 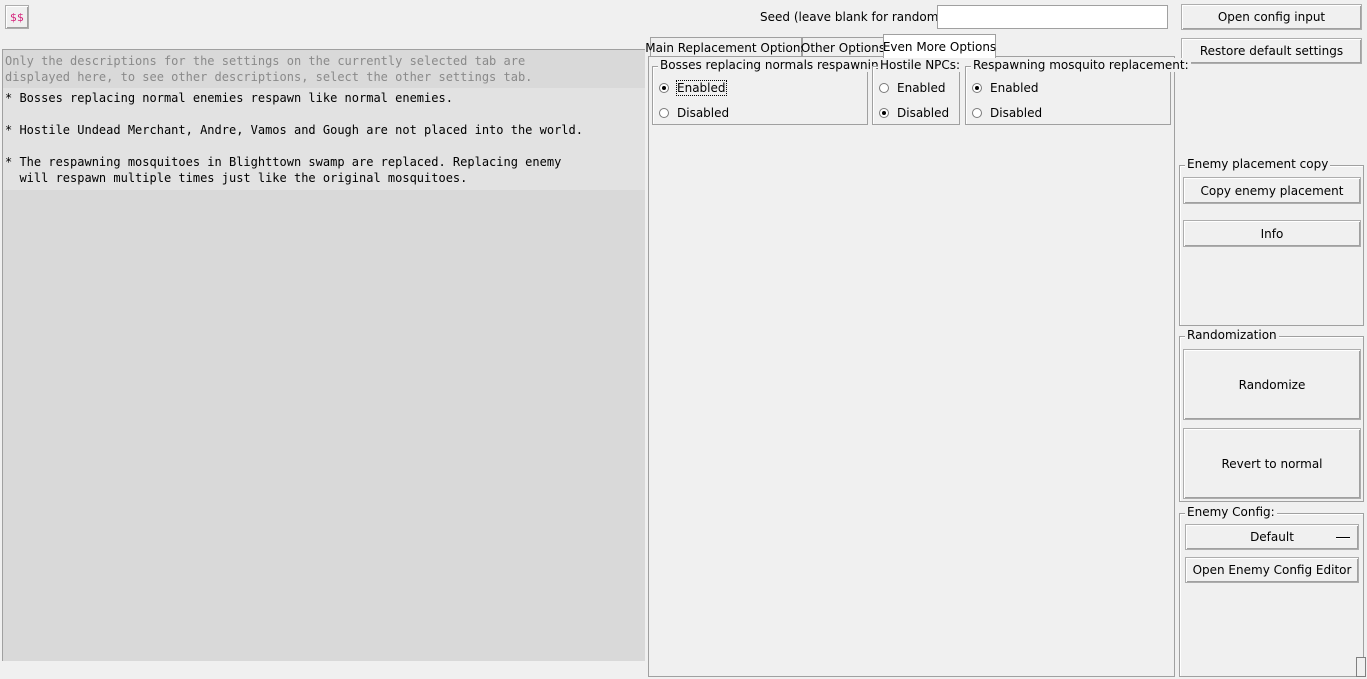 I want to click on revert-to-normal-button: Revert to normal, so click(x=1272, y=463).